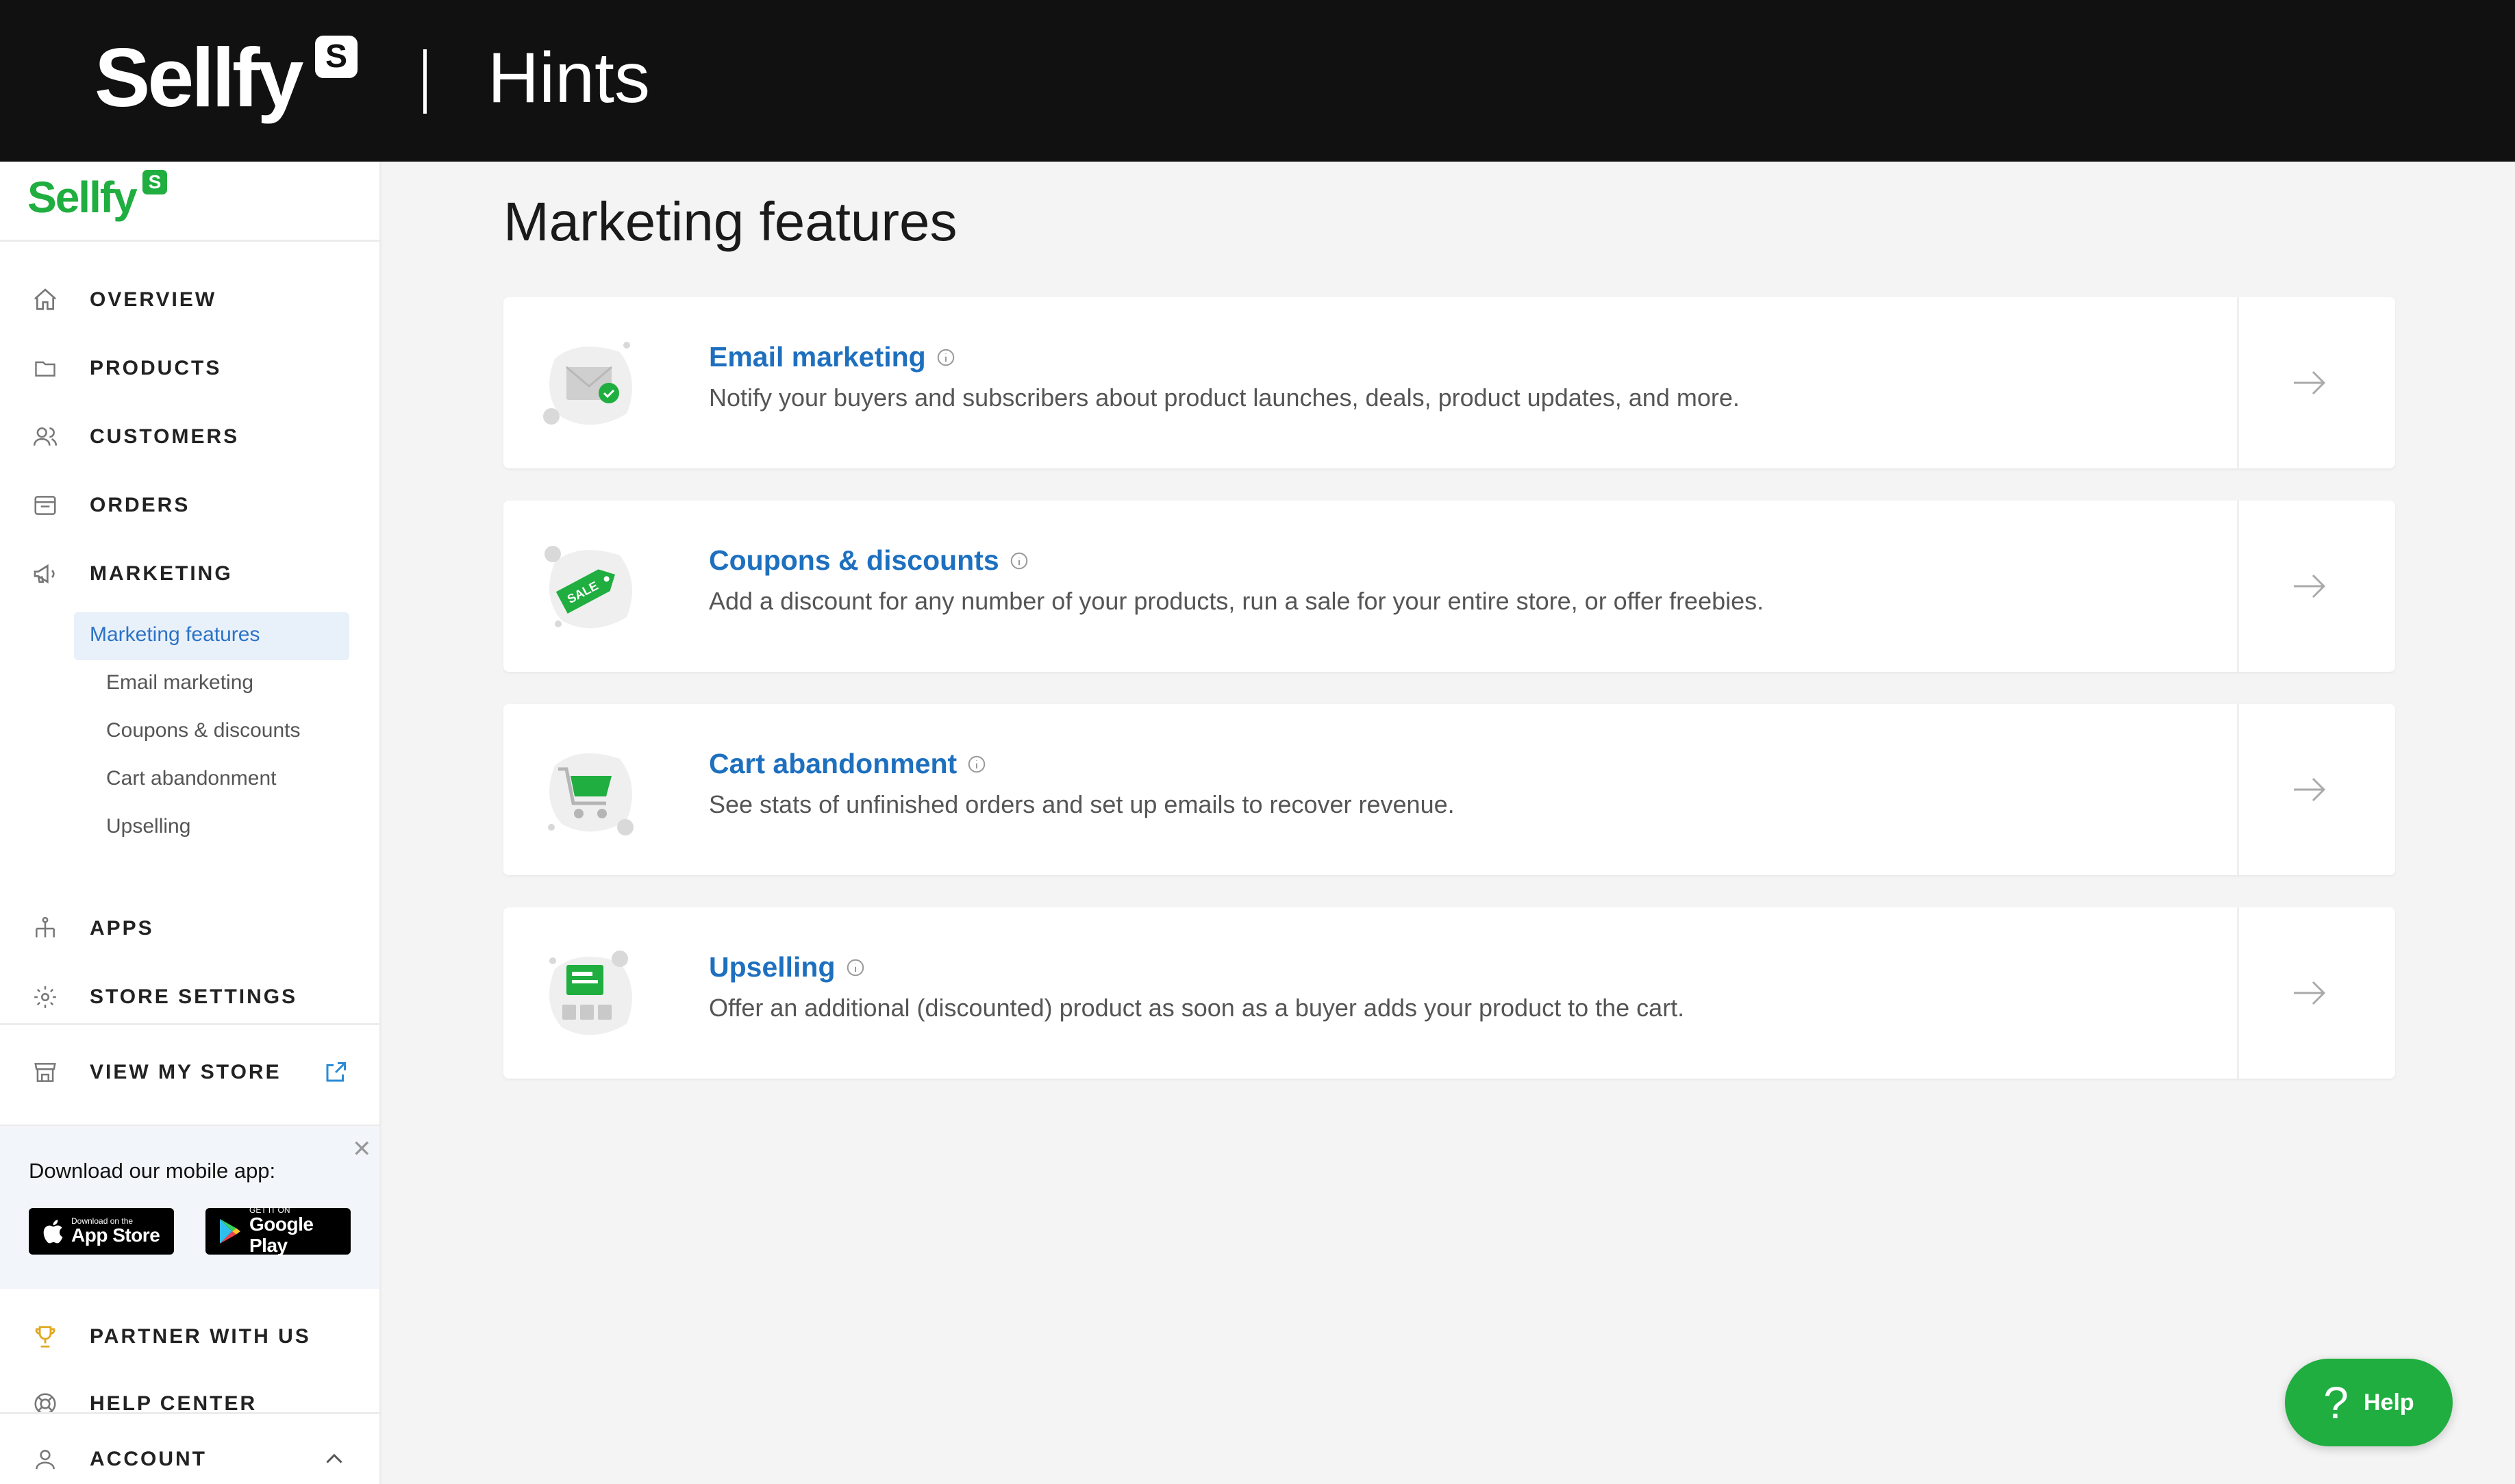 The width and height of the screenshot is (2515, 1484). What do you see at coordinates (2389, 1402) in the screenshot?
I see `help-label: Help` at bounding box center [2389, 1402].